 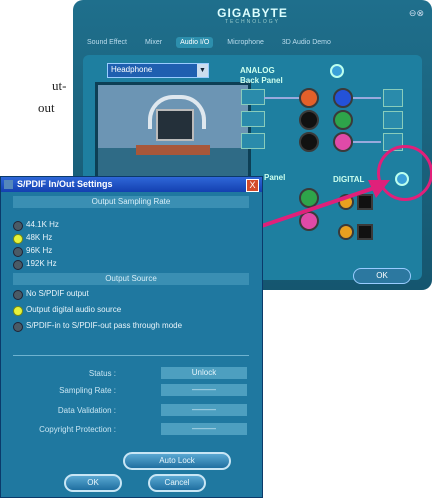 What do you see at coordinates (87, 390) in the screenshot?
I see `sampling-rate-label: Sampling Rate :` at bounding box center [87, 390].